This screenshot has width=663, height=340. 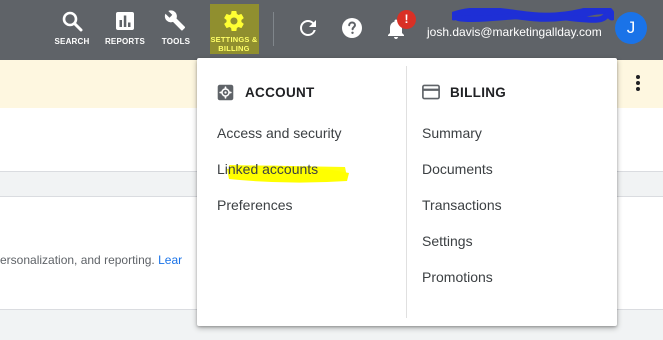 What do you see at coordinates (308, 28) in the screenshot?
I see `refresh-icon` at bounding box center [308, 28].